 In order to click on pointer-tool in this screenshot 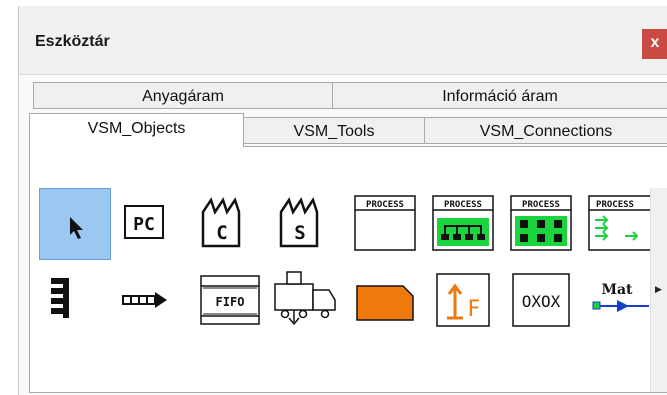, I will do `click(75, 224)`.